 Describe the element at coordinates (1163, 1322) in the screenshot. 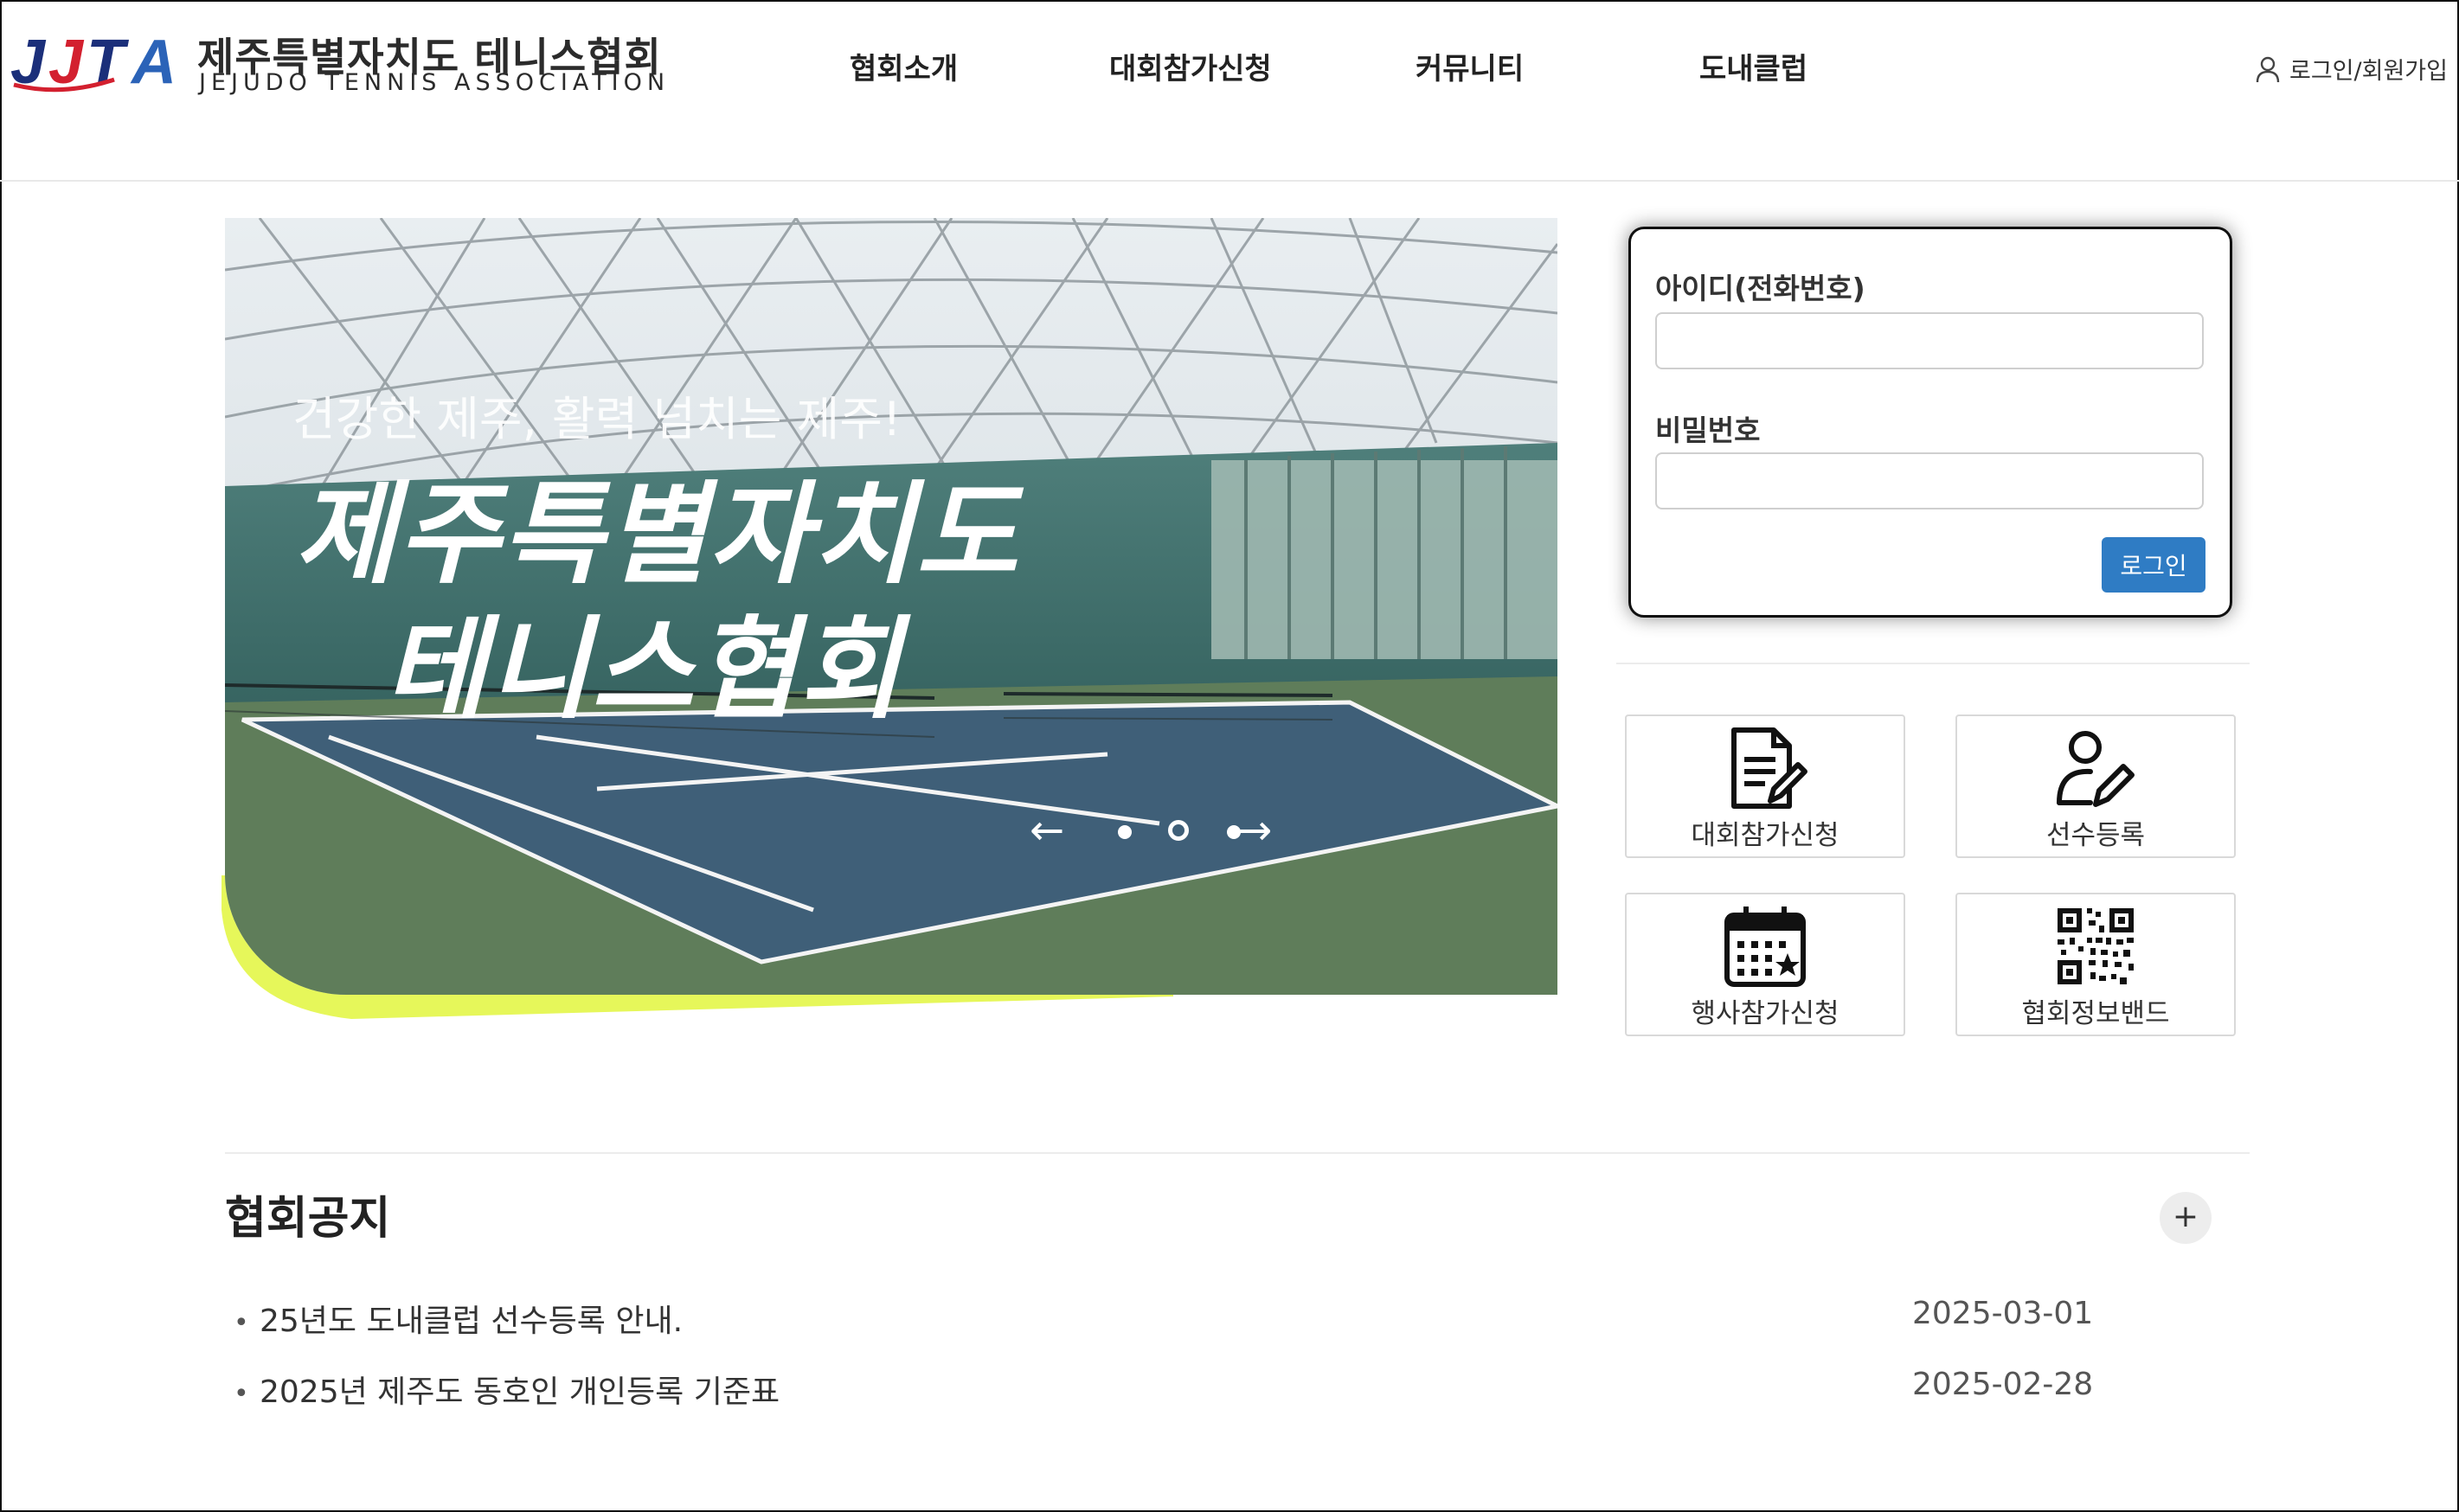

I see `notice-item: • 25년도 도내클럽 선수등록 안내. 2025-03-01` at that location.